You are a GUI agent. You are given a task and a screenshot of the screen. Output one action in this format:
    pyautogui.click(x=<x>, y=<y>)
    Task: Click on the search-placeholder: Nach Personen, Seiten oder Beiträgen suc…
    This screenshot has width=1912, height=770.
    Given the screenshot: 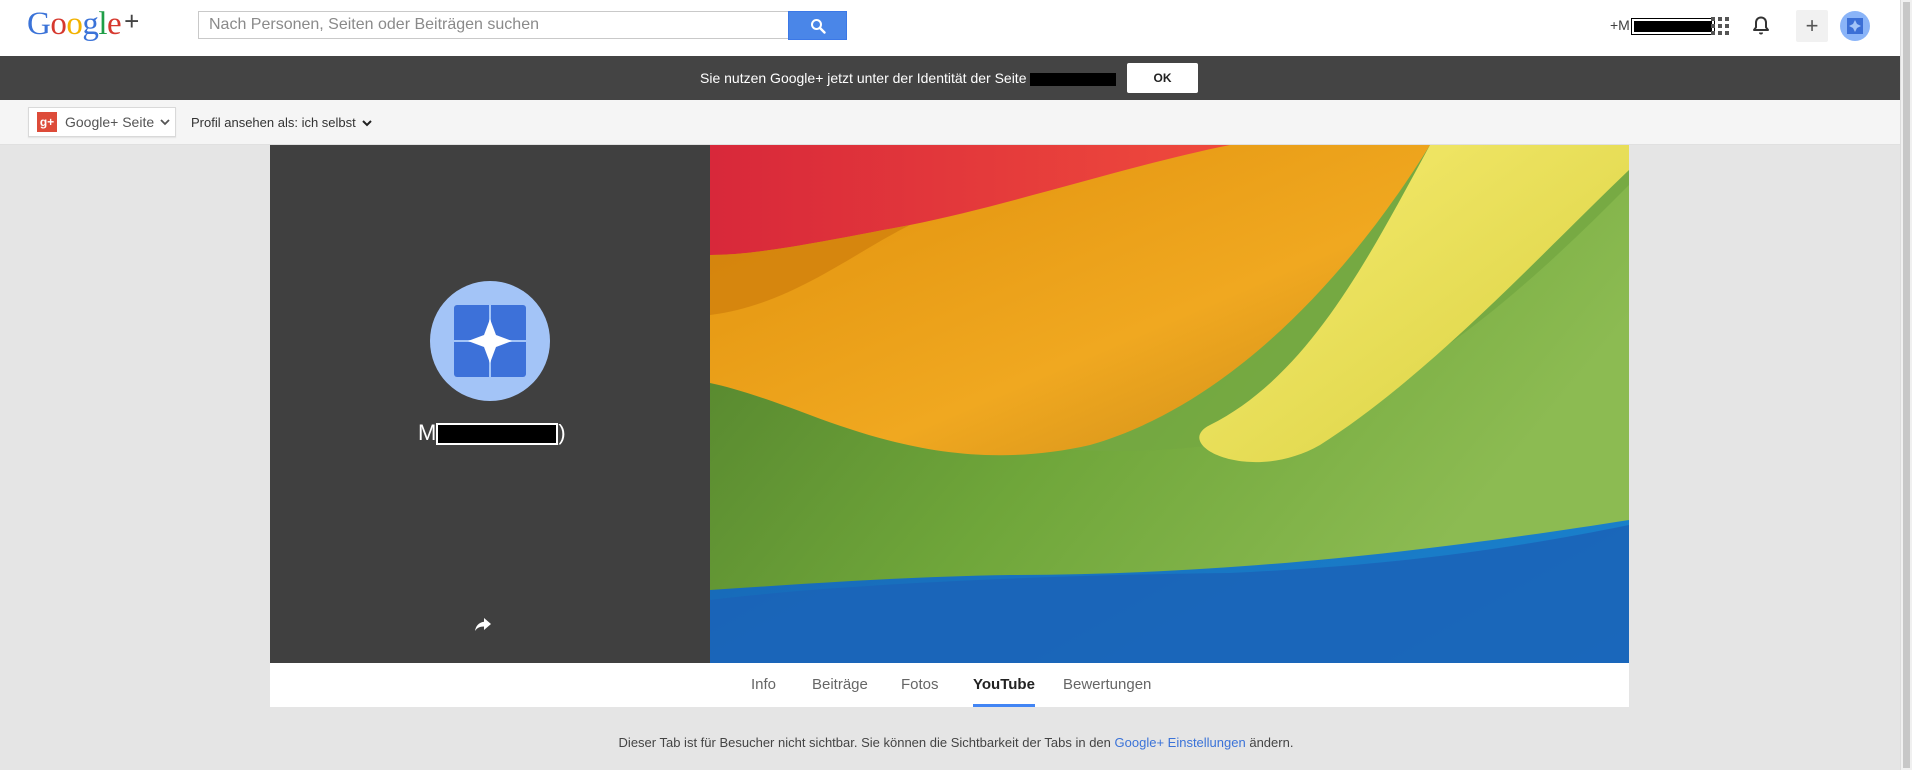 What is the action you would take?
    pyautogui.click(x=374, y=24)
    